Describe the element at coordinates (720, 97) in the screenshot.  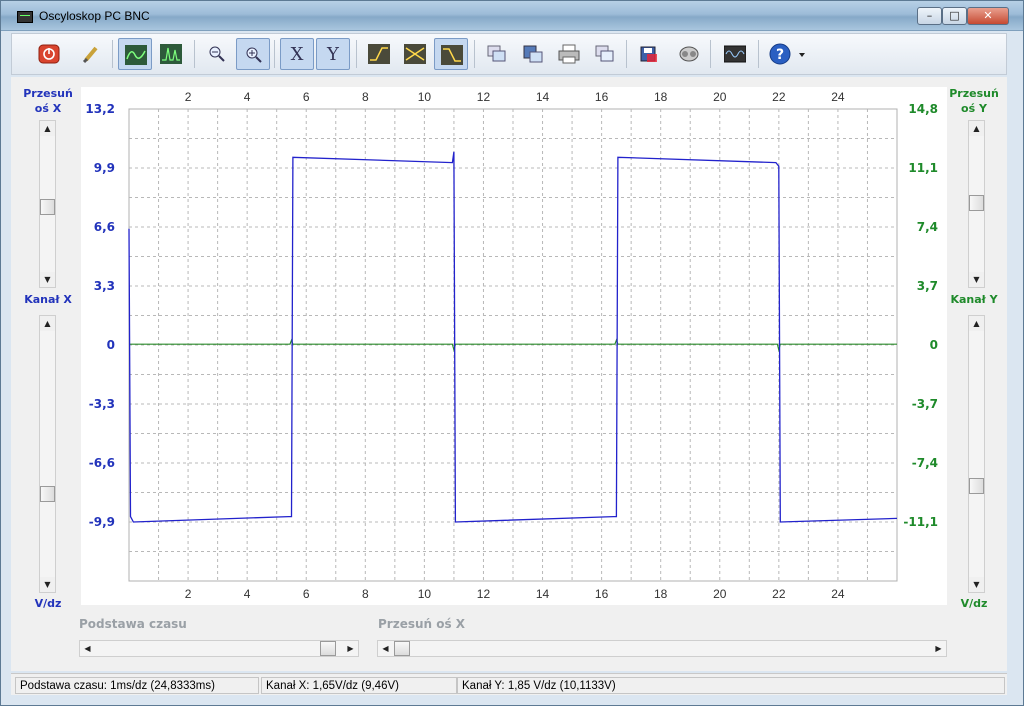
I see `x-tick-label: 20` at that location.